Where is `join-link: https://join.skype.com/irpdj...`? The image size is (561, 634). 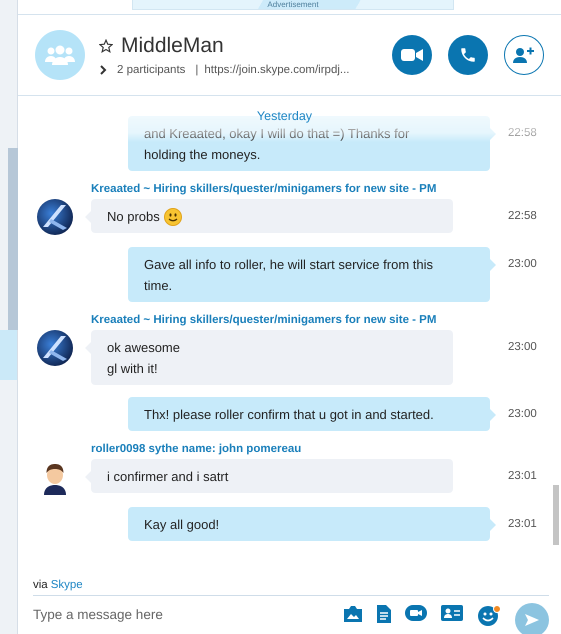 join-link: https://join.skype.com/irpdj... is located at coordinates (277, 70).